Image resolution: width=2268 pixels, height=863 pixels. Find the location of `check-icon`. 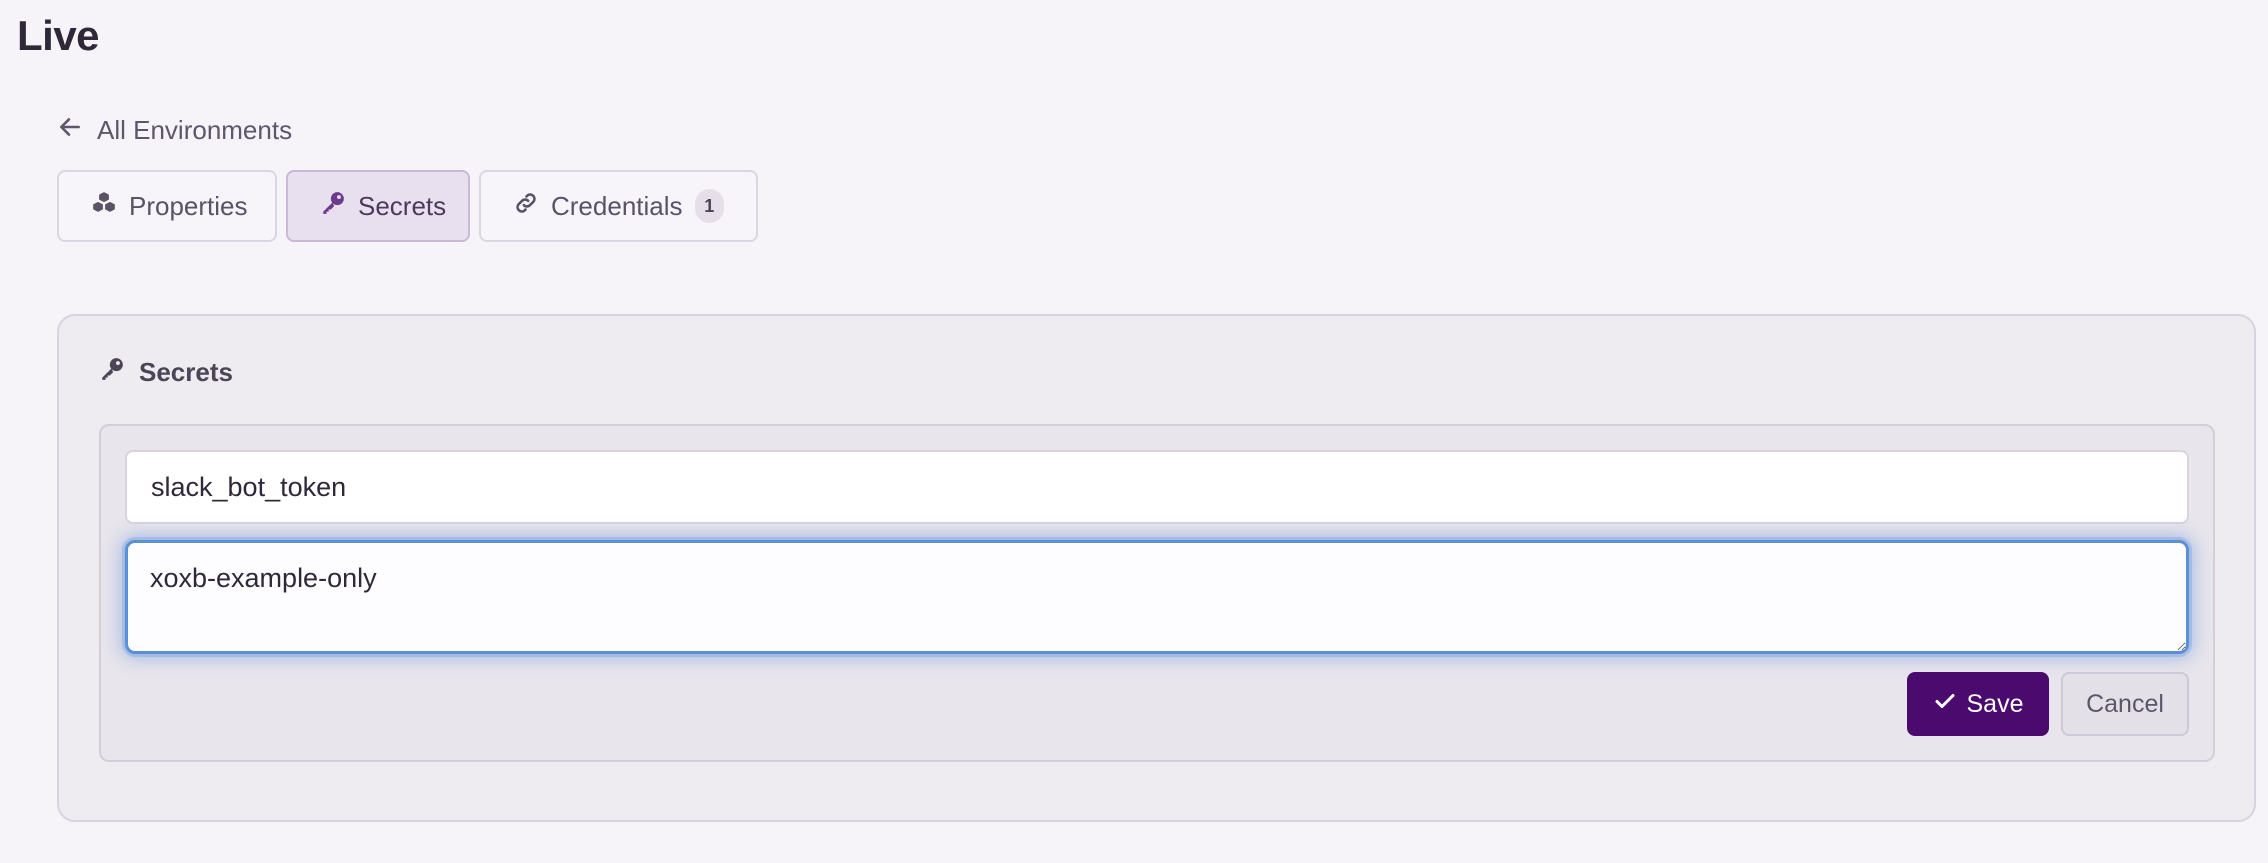

check-icon is located at coordinates (1945, 704).